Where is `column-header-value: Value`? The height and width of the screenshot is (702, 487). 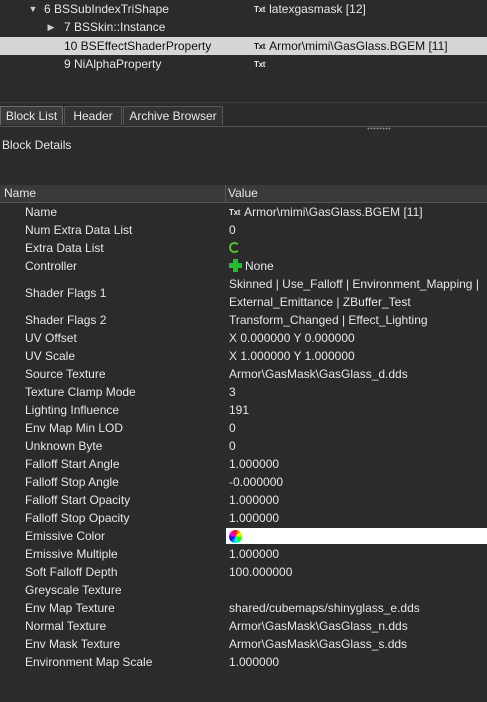 column-header-value: Value is located at coordinates (243, 193).